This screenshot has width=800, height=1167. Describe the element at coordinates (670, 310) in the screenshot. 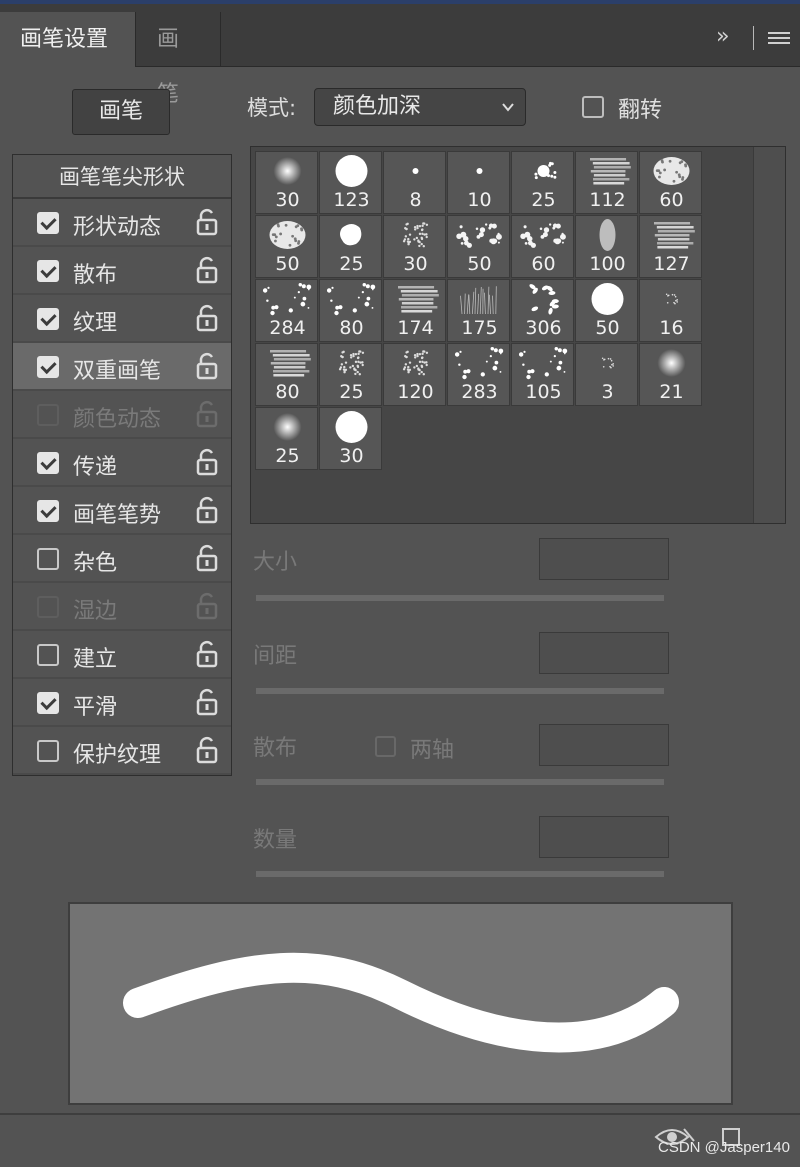

I see `brush-tip-cell: 16` at that location.